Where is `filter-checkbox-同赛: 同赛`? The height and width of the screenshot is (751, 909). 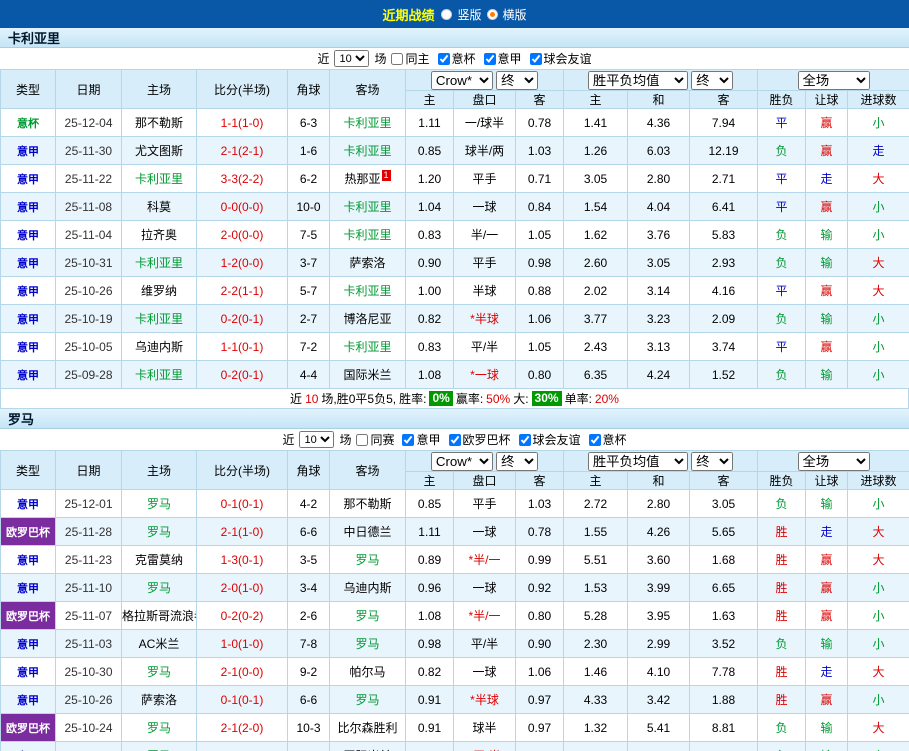
filter-checkbox-同赛: 同赛 is located at coordinates (375, 439).